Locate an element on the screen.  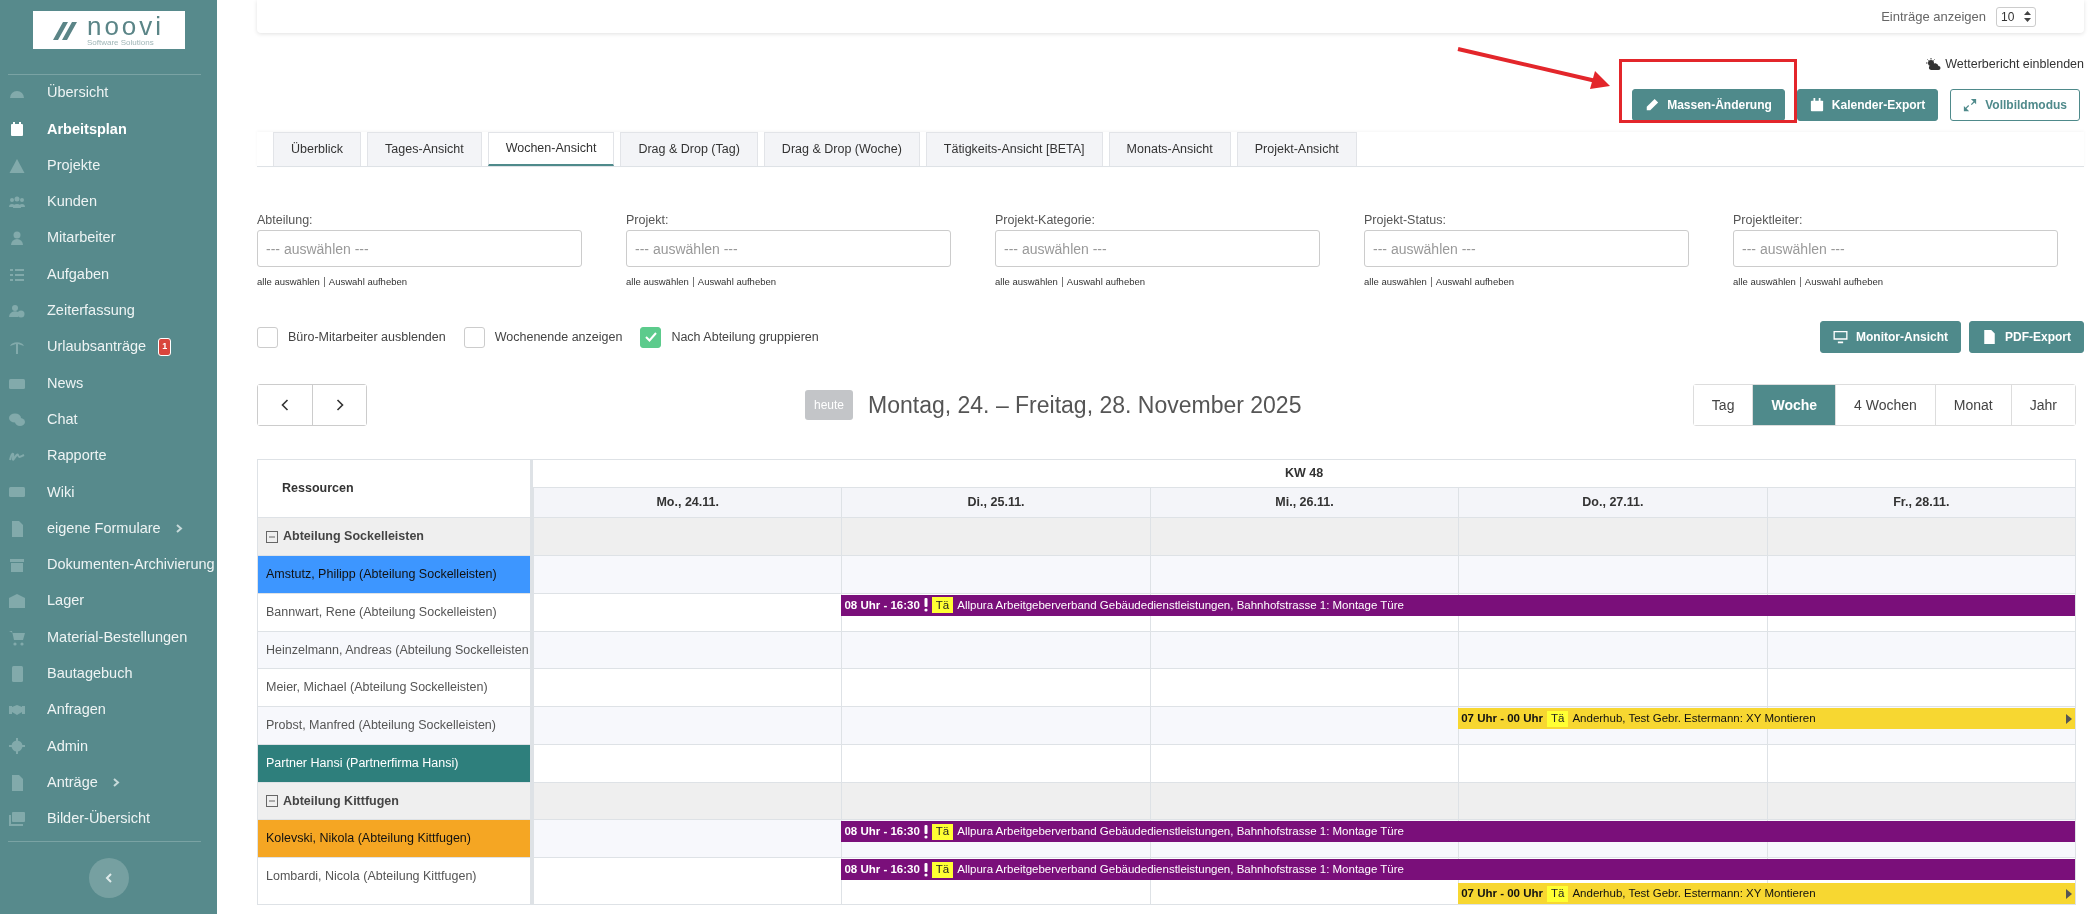
images-icon is located at coordinates (17, 819).